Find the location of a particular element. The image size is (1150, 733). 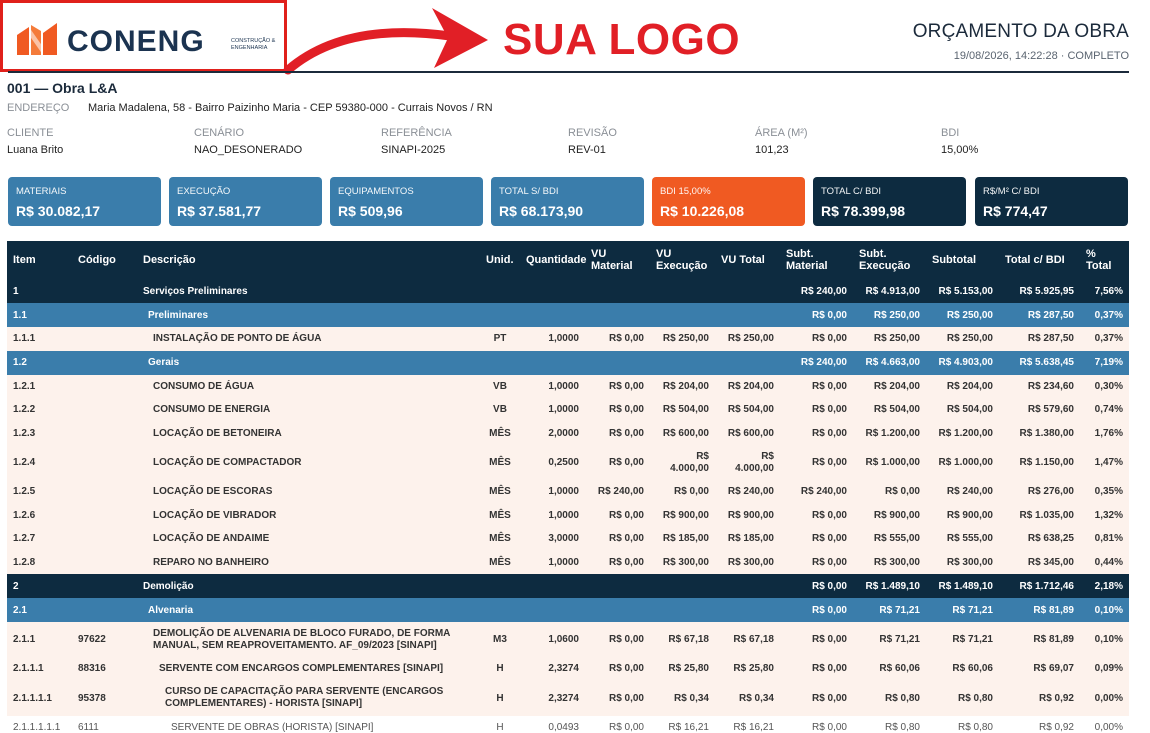

vu-total-cell: R$ 504,00 is located at coordinates (747, 410).